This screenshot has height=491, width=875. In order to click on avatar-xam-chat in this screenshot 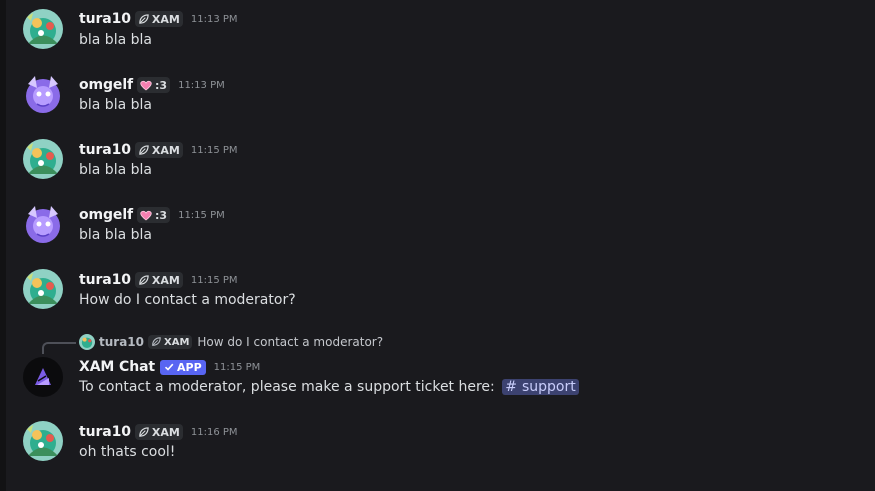, I will do `click(43, 377)`.